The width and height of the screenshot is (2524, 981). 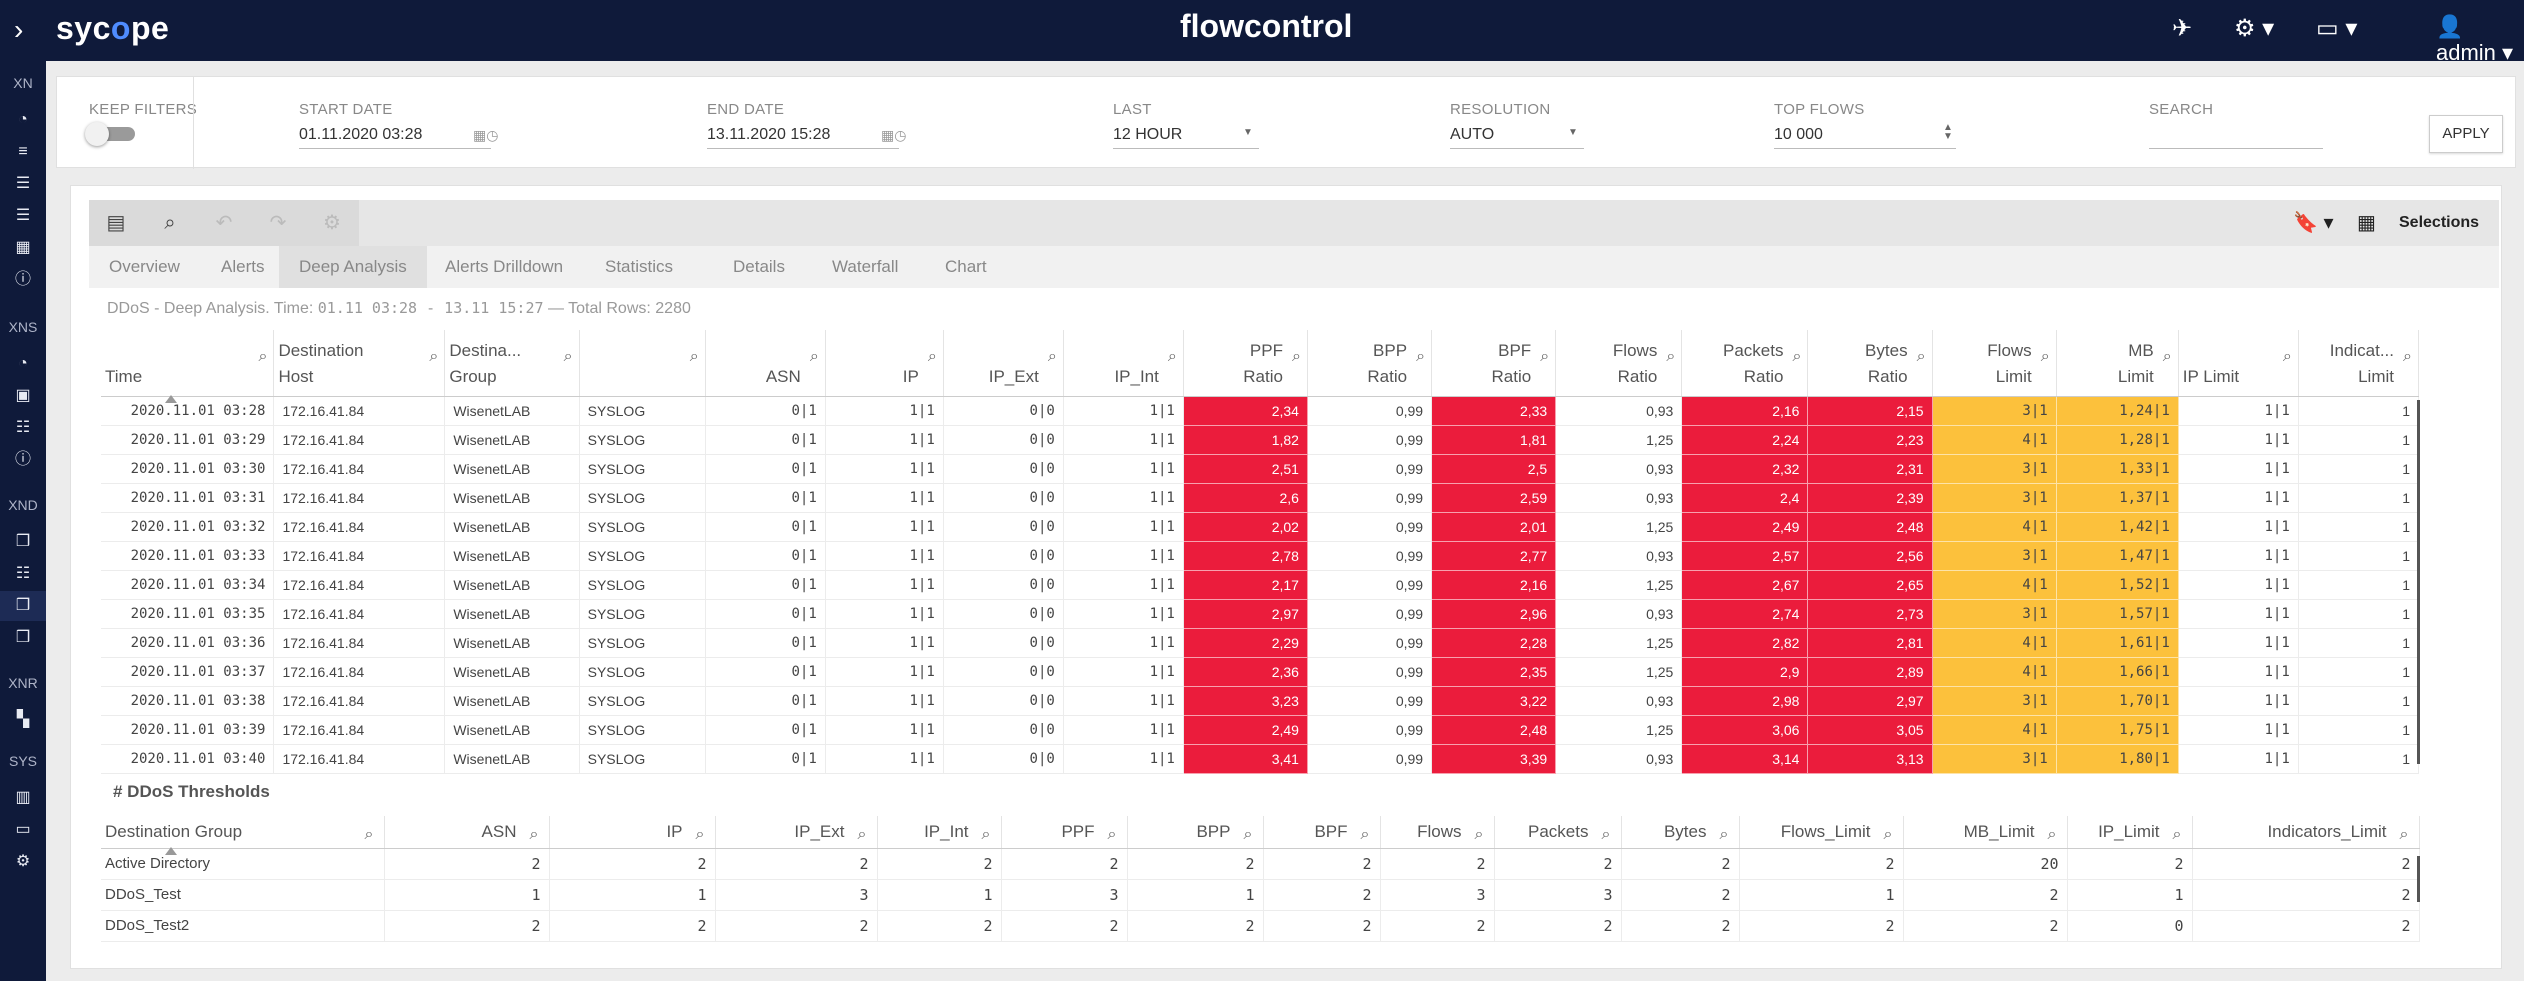 What do you see at coordinates (639, 267) in the screenshot?
I see `tab-statistics: Statistics` at bounding box center [639, 267].